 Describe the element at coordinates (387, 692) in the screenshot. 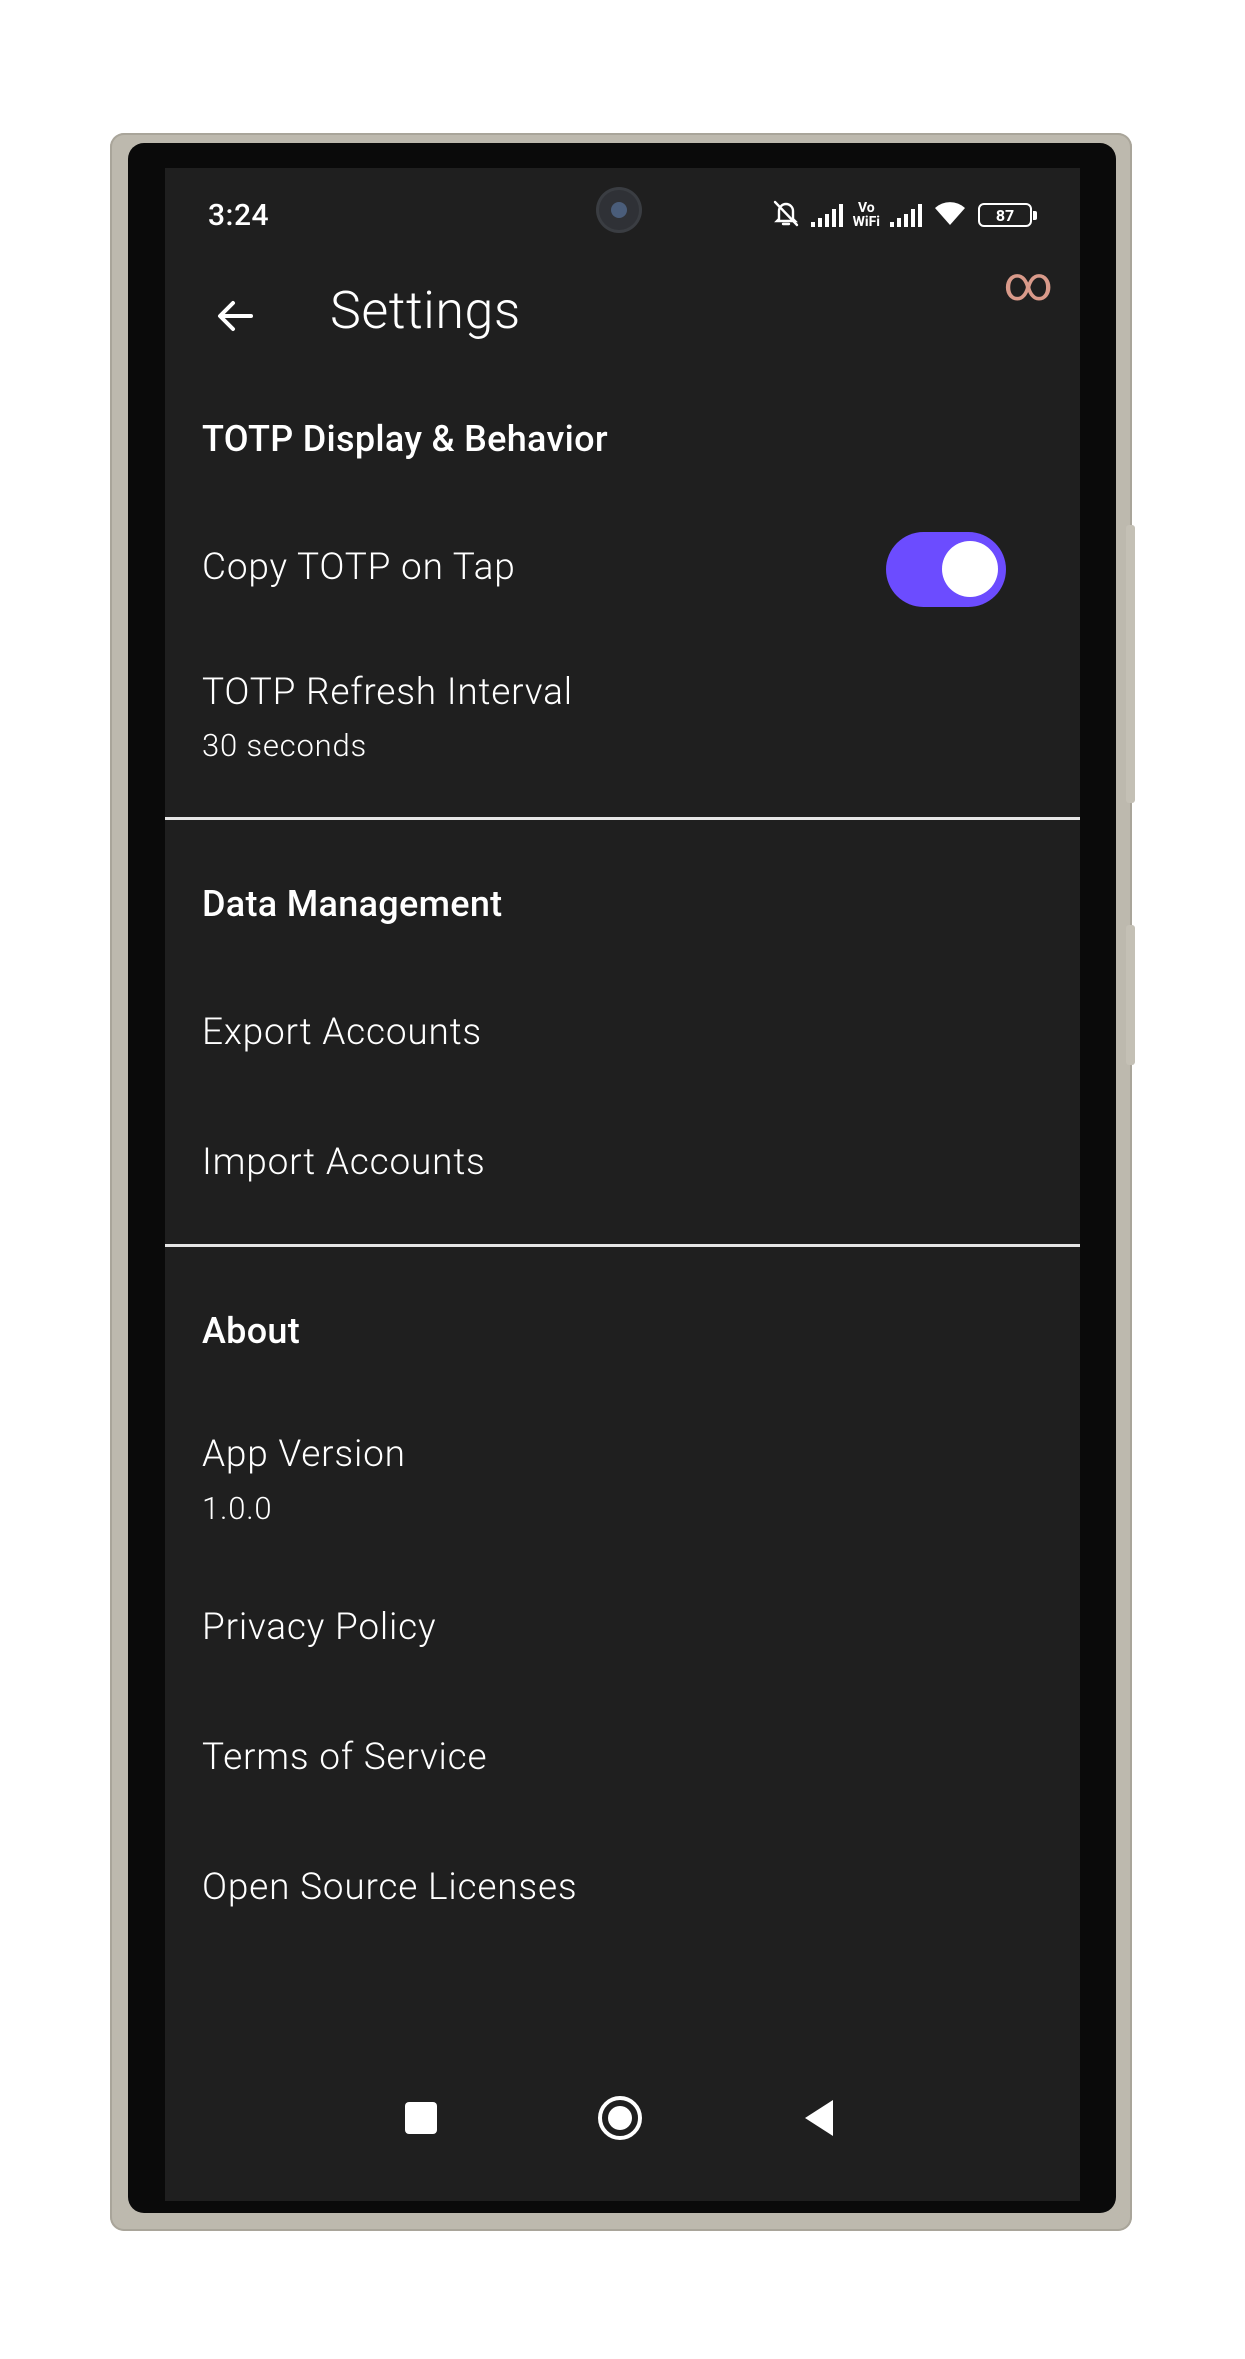

I see `totp-refresh-interval-label: TOTP Refresh Interval` at that location.